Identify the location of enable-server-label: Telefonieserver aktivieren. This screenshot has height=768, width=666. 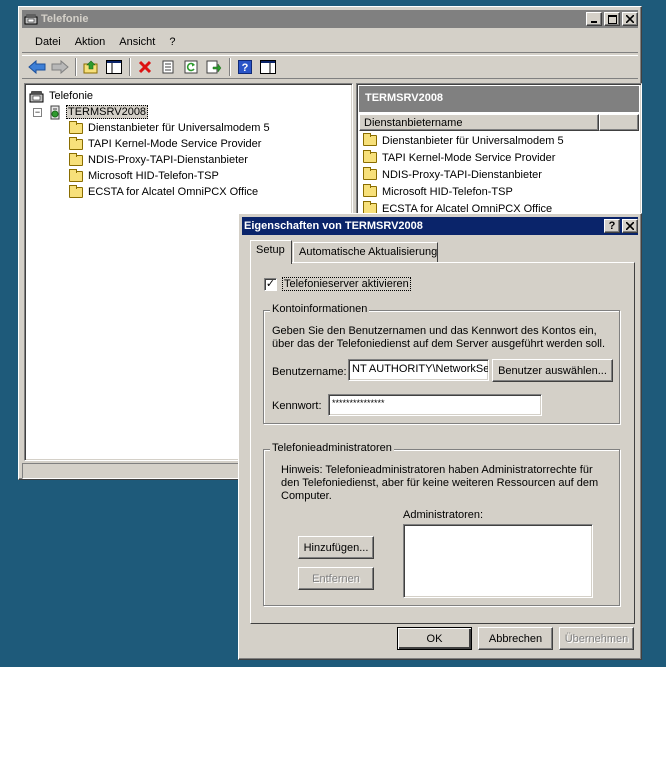
(346, 284).